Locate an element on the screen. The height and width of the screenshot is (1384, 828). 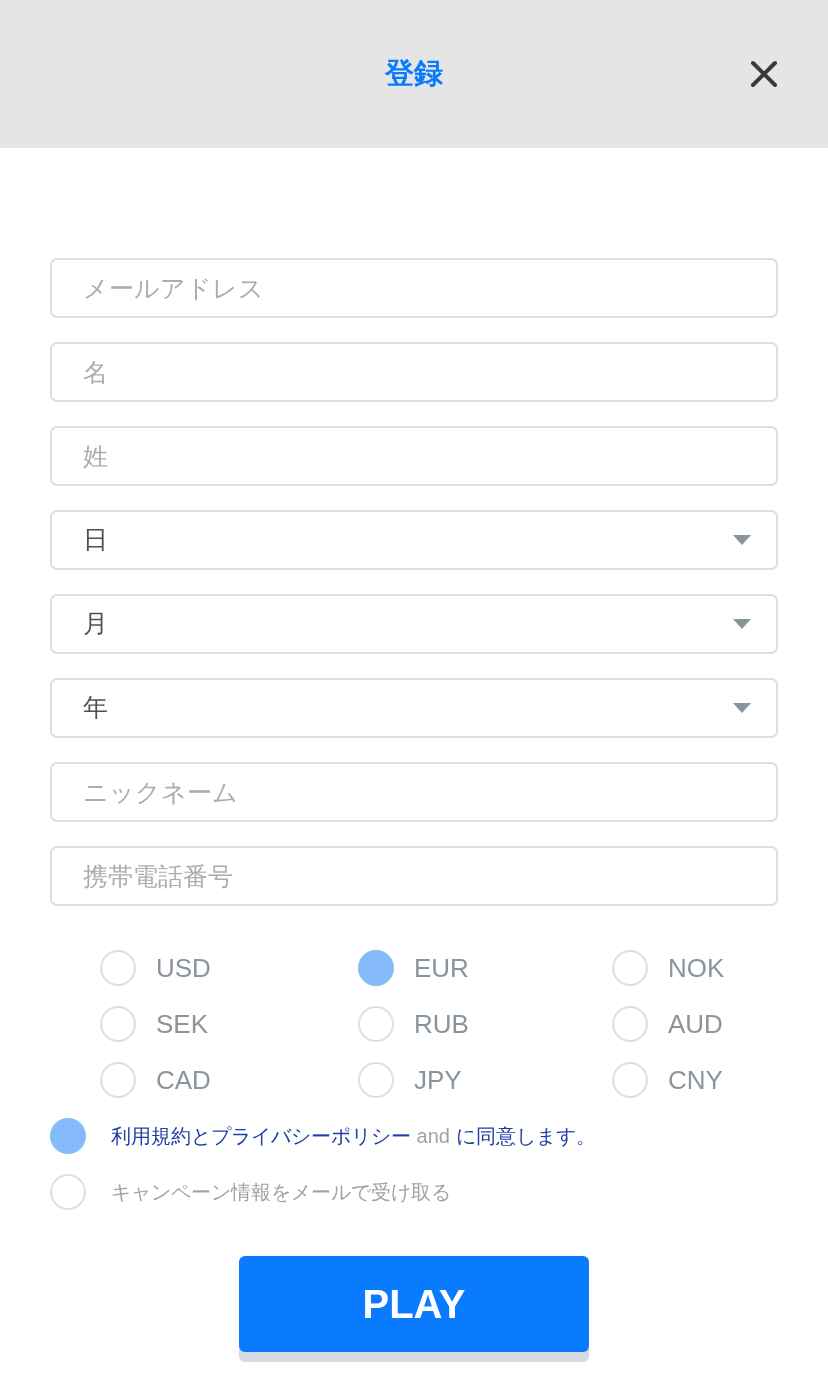
input-field: 携帯電話番号 is located at coordinates (414, 876).